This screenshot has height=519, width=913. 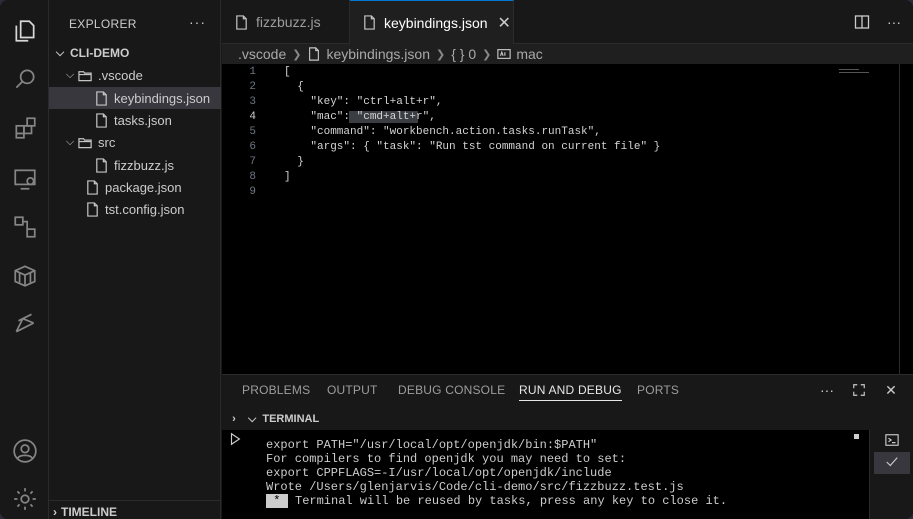 What do you see at coordinates (567, 22) in the screenshot?
I see `editor-tab-bar: fizzbuzz.js keybindings.json ✕ ···` at bounding box center [567, 22].